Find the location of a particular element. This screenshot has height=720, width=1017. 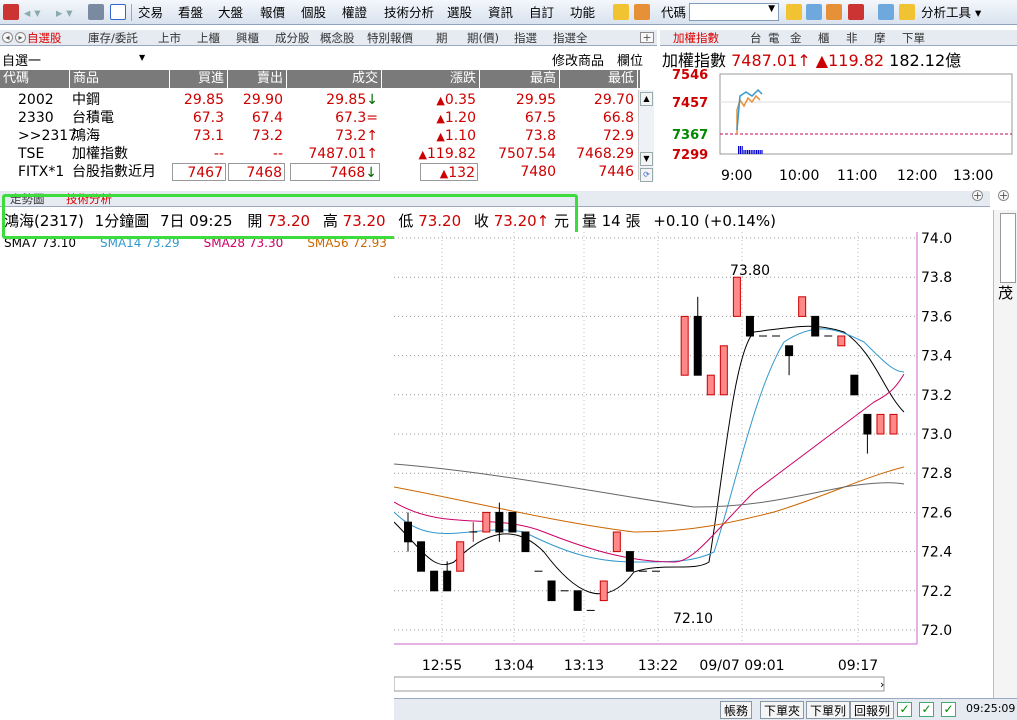

chart-scrollbar is located at coordinates (639, 684).